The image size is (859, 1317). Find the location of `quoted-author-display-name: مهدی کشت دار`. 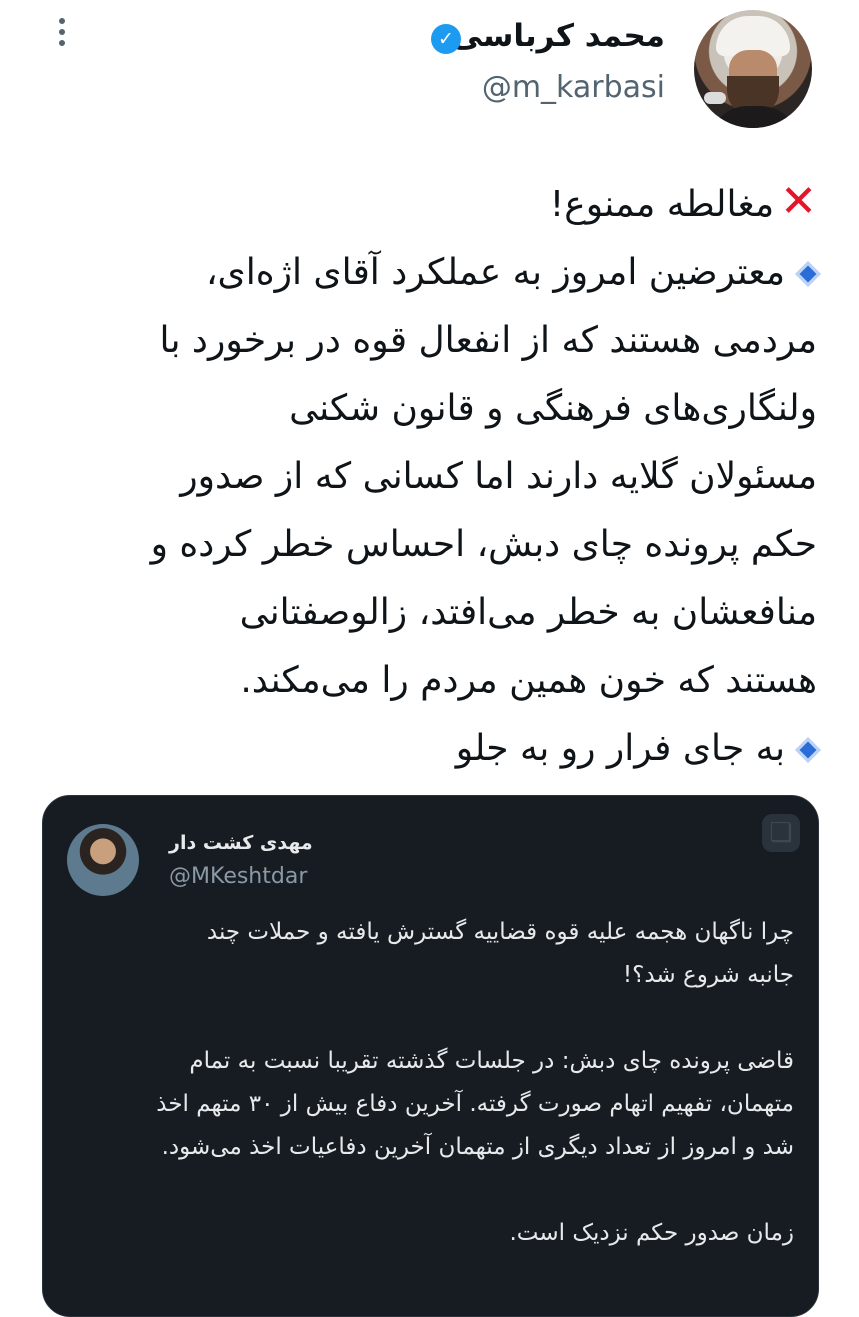

quoted-author-display-name: مهدی کشت دار is located at coordinates (241, 843).